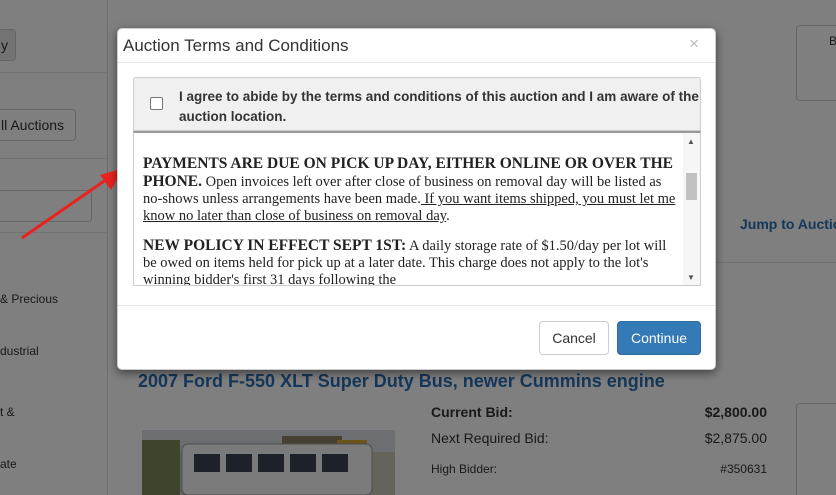 The width and height of the screenshot is (836, 495). What do you see at coordinates (236, 45) in the screenshot?
I see `modal-title: Auction Terms and Conditions` at bounding box center [236, 45].